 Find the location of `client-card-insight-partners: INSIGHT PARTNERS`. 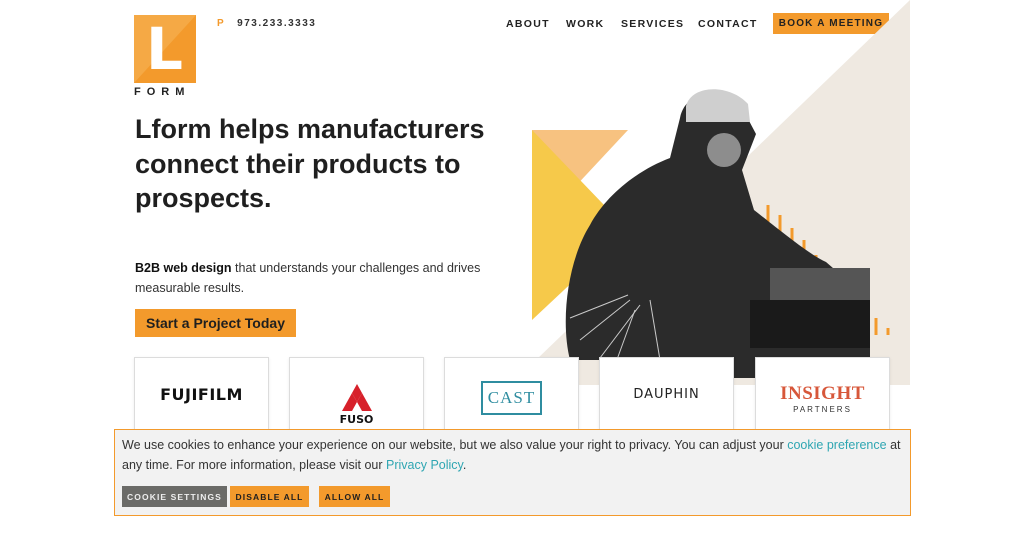

client-card-insight-partners: INSIGHT PARTNERS is located at coordinates (822, 394).